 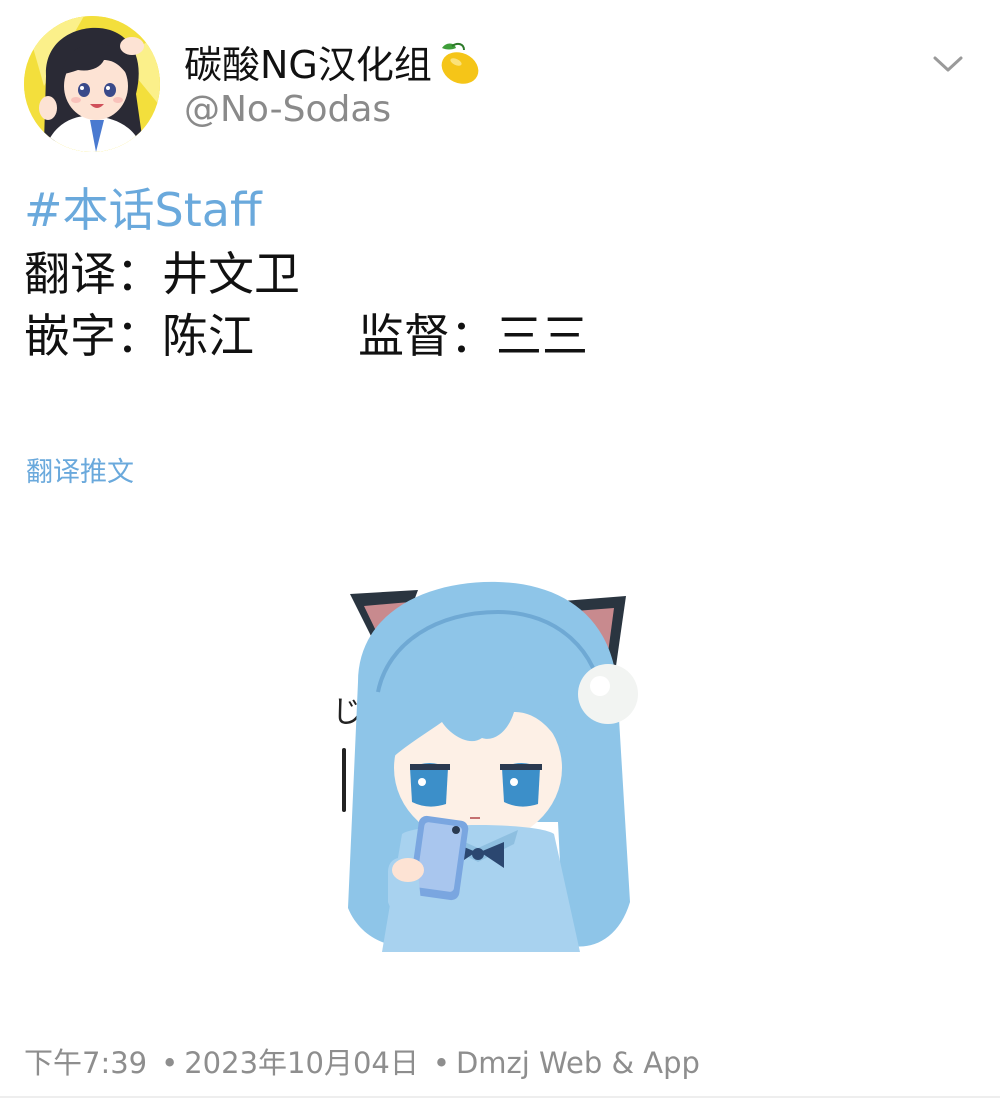 What do you see at coordinates (93, 274) in the screenshot?
I see `credit-role: 翻译：` at bounding box center [93, 274].